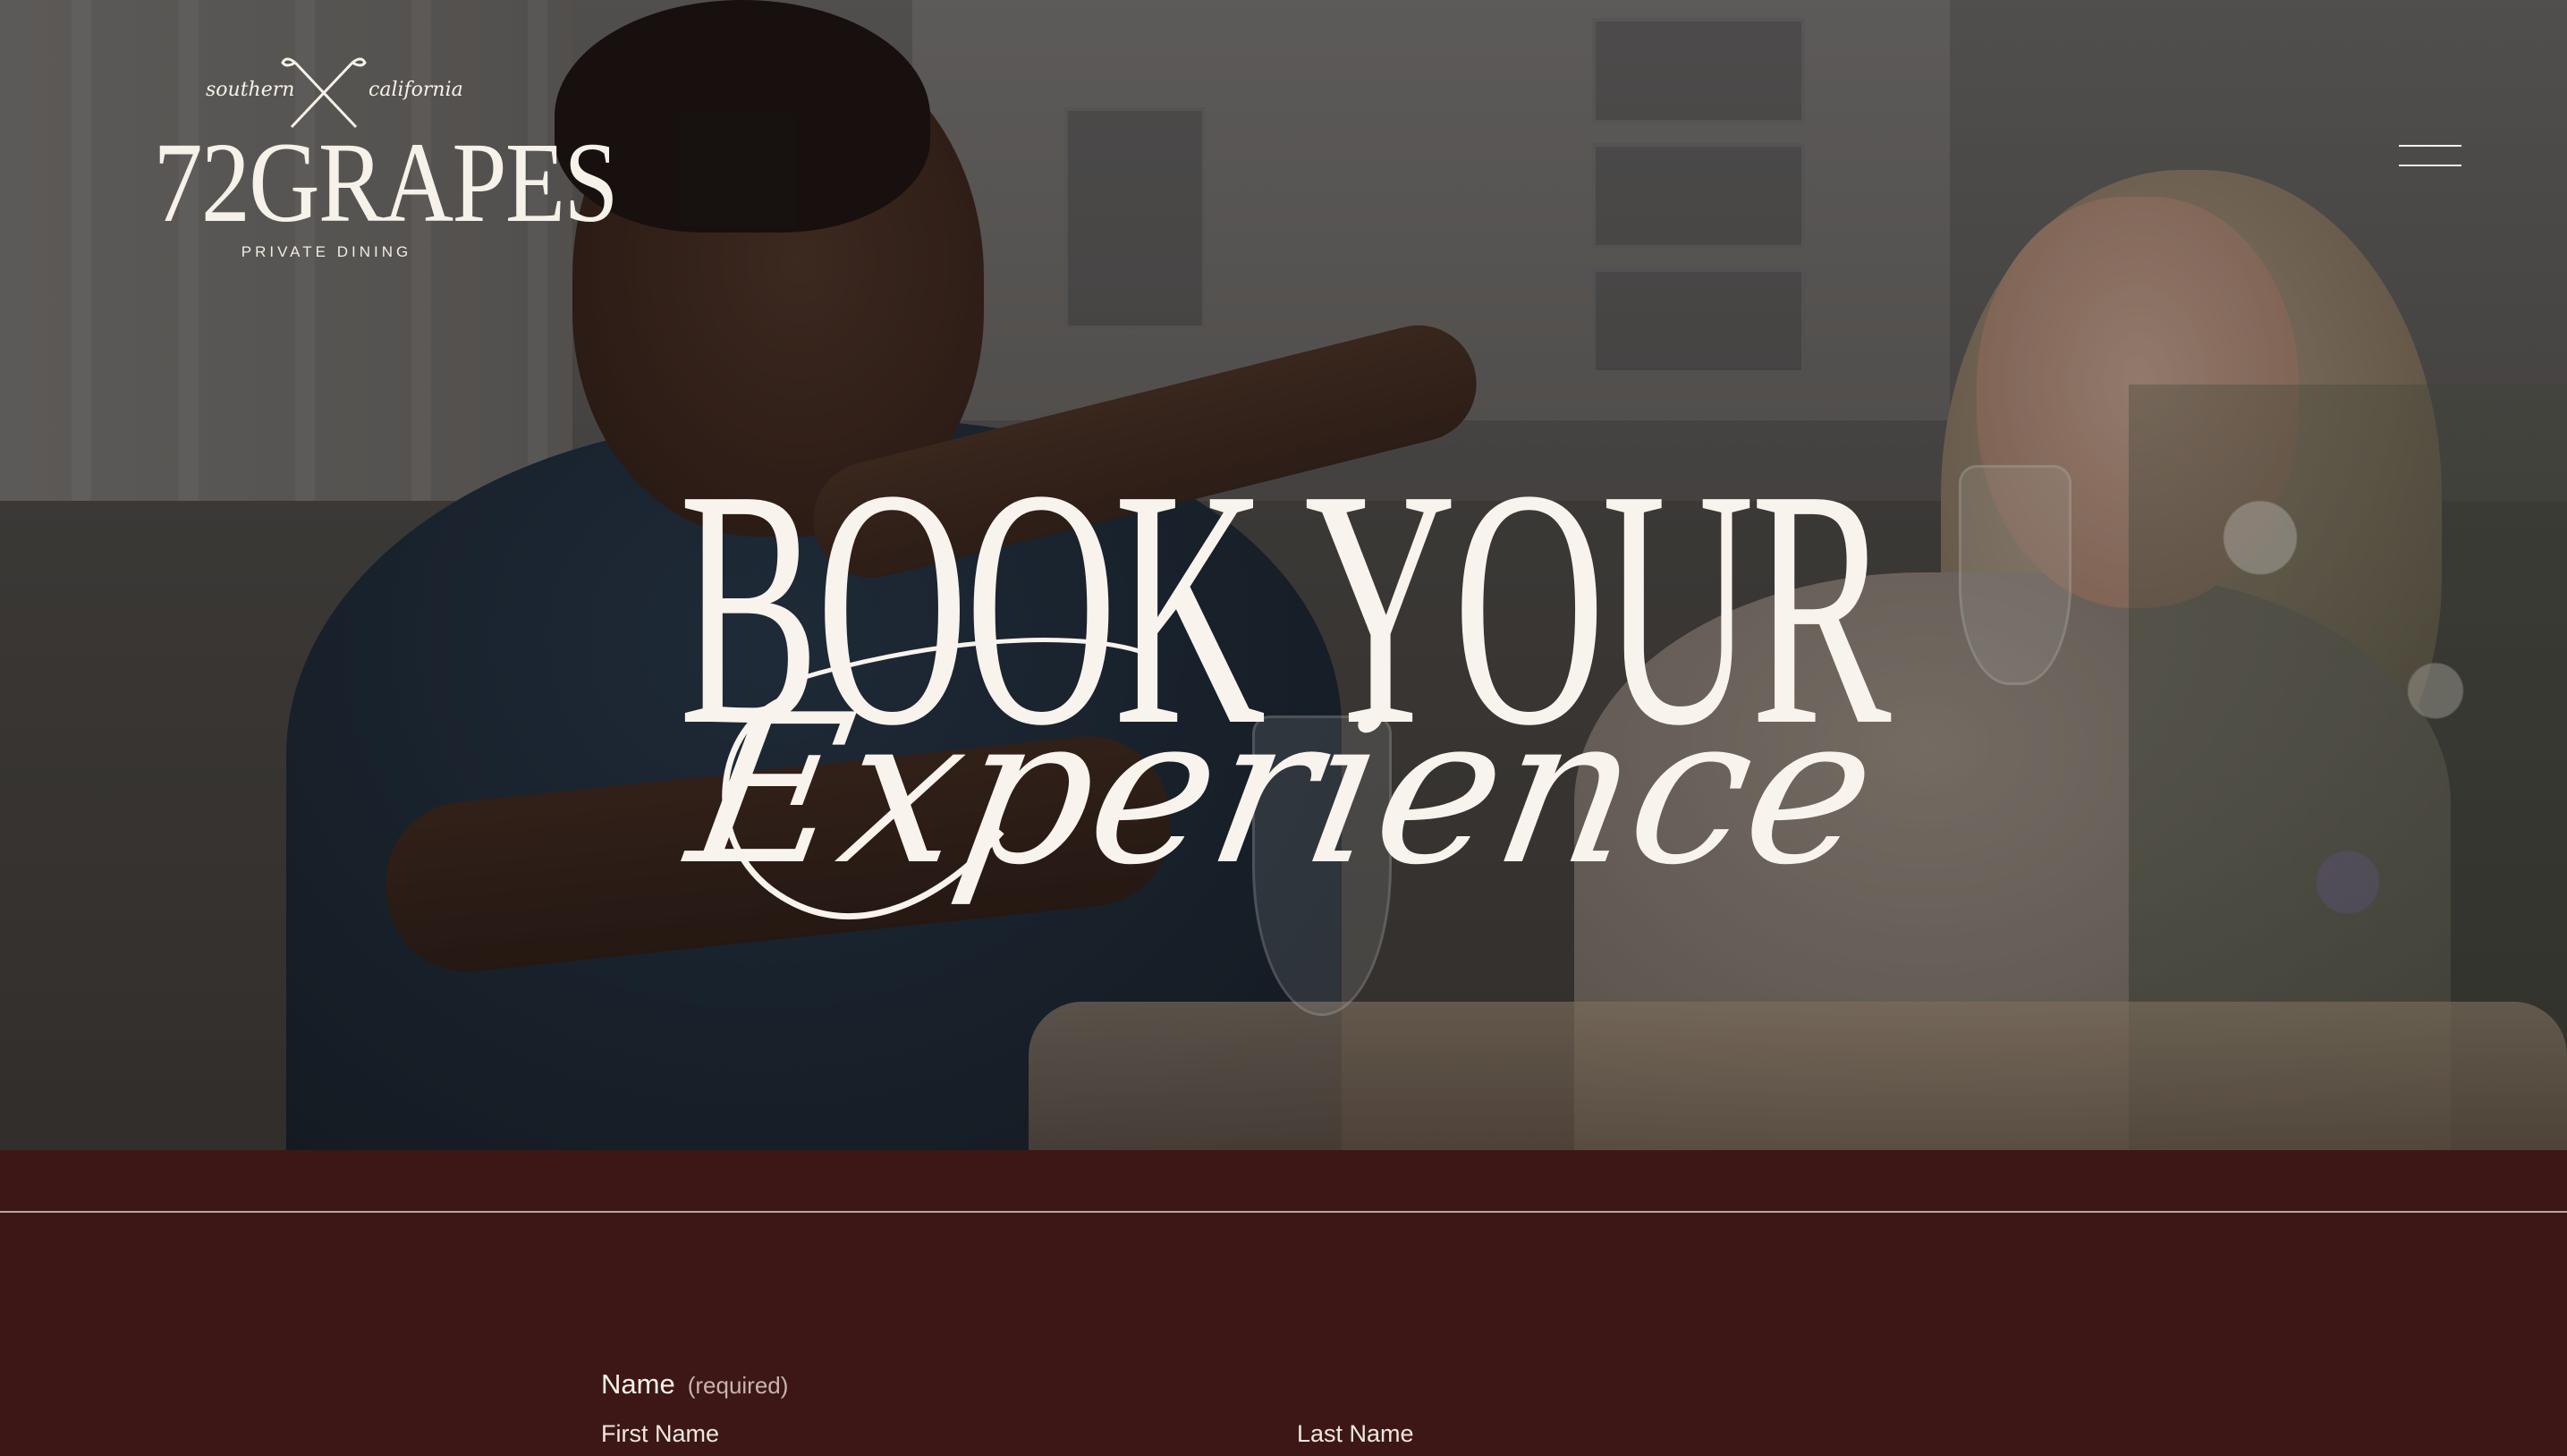  I want to click on last-name-label: Last Name, so click(1355, 1433).